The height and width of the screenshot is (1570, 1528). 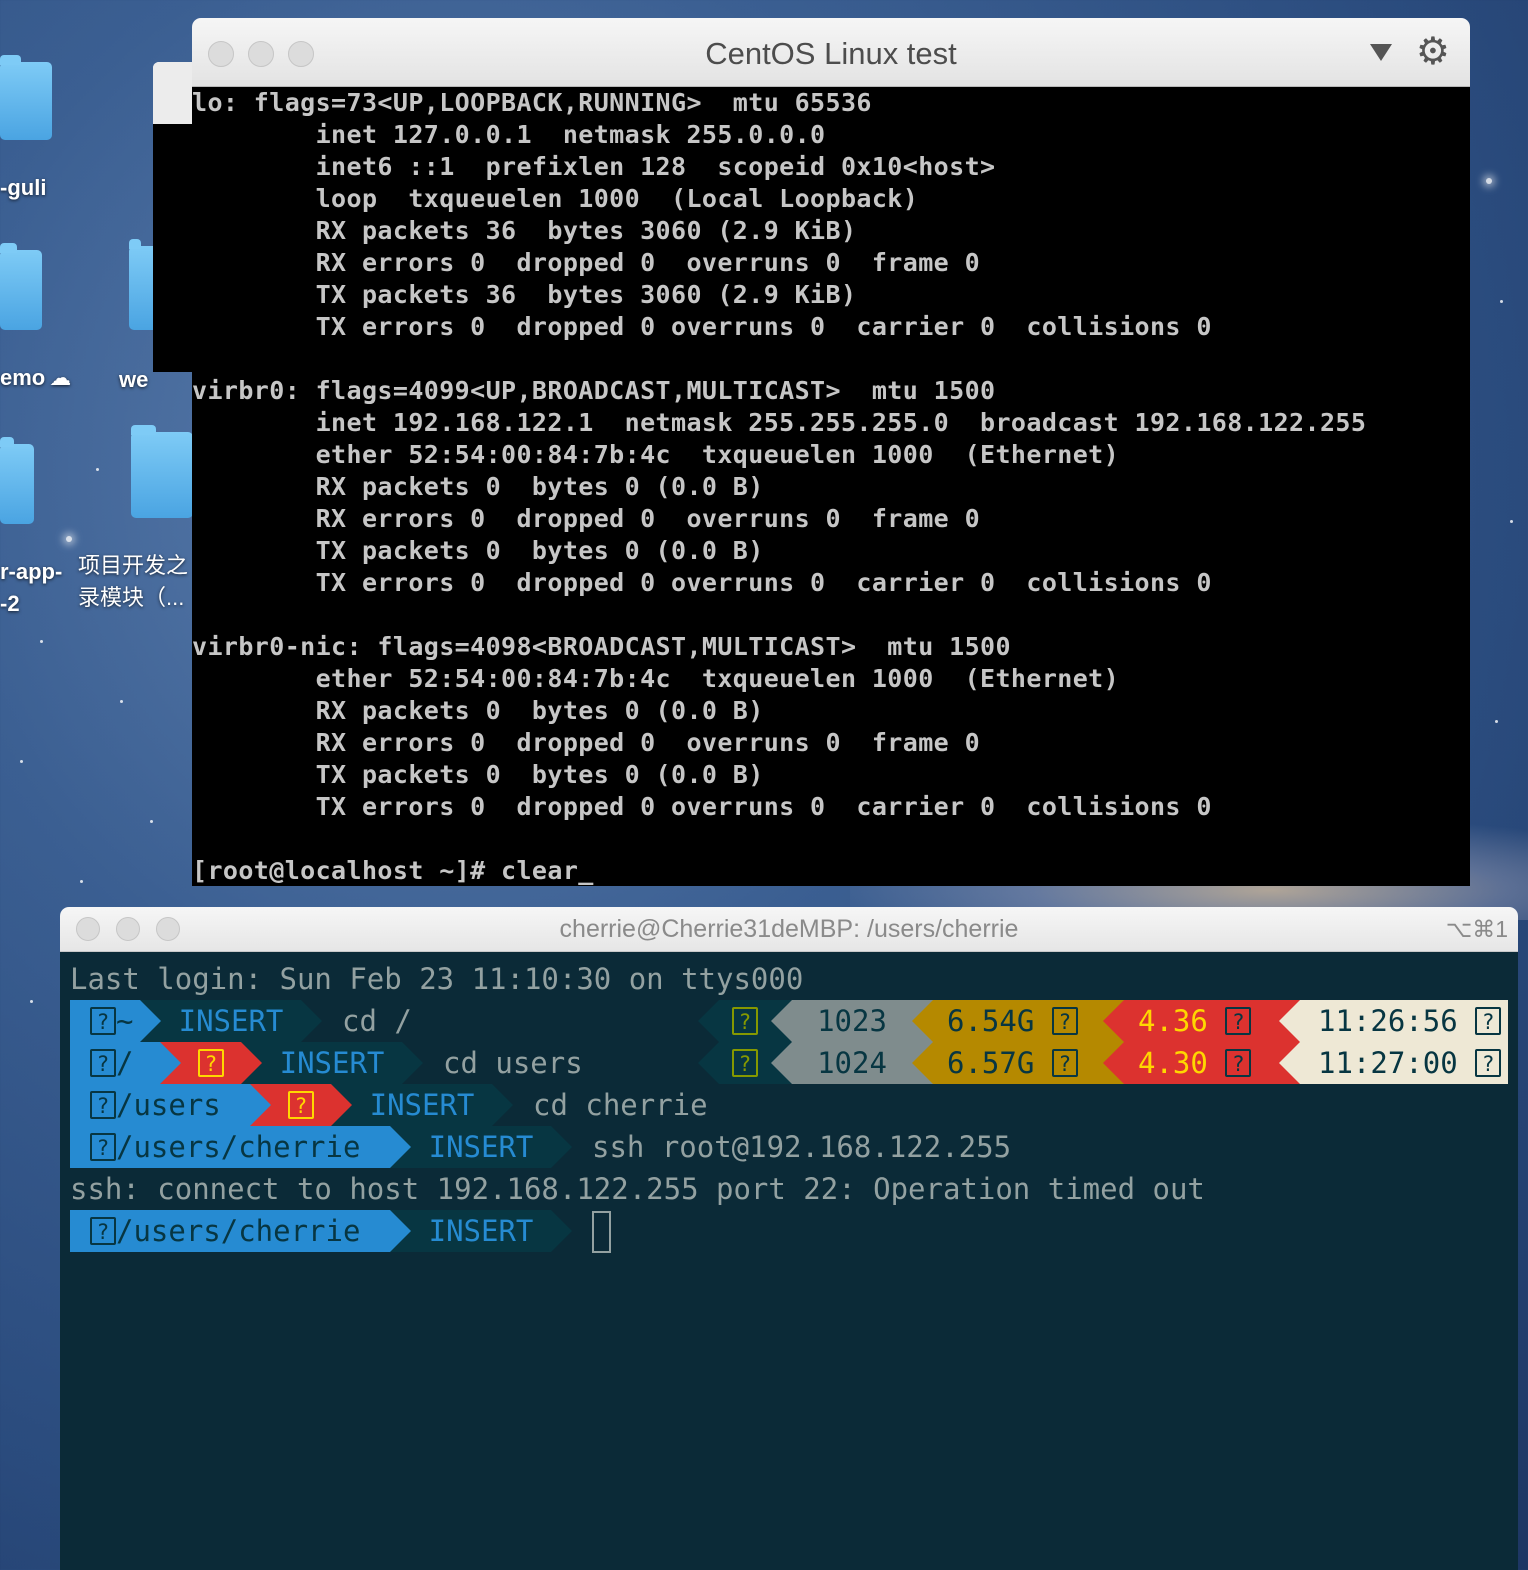 I want to click on time-segment: 11:27:00 ?, so click(x=1404, y=1063).